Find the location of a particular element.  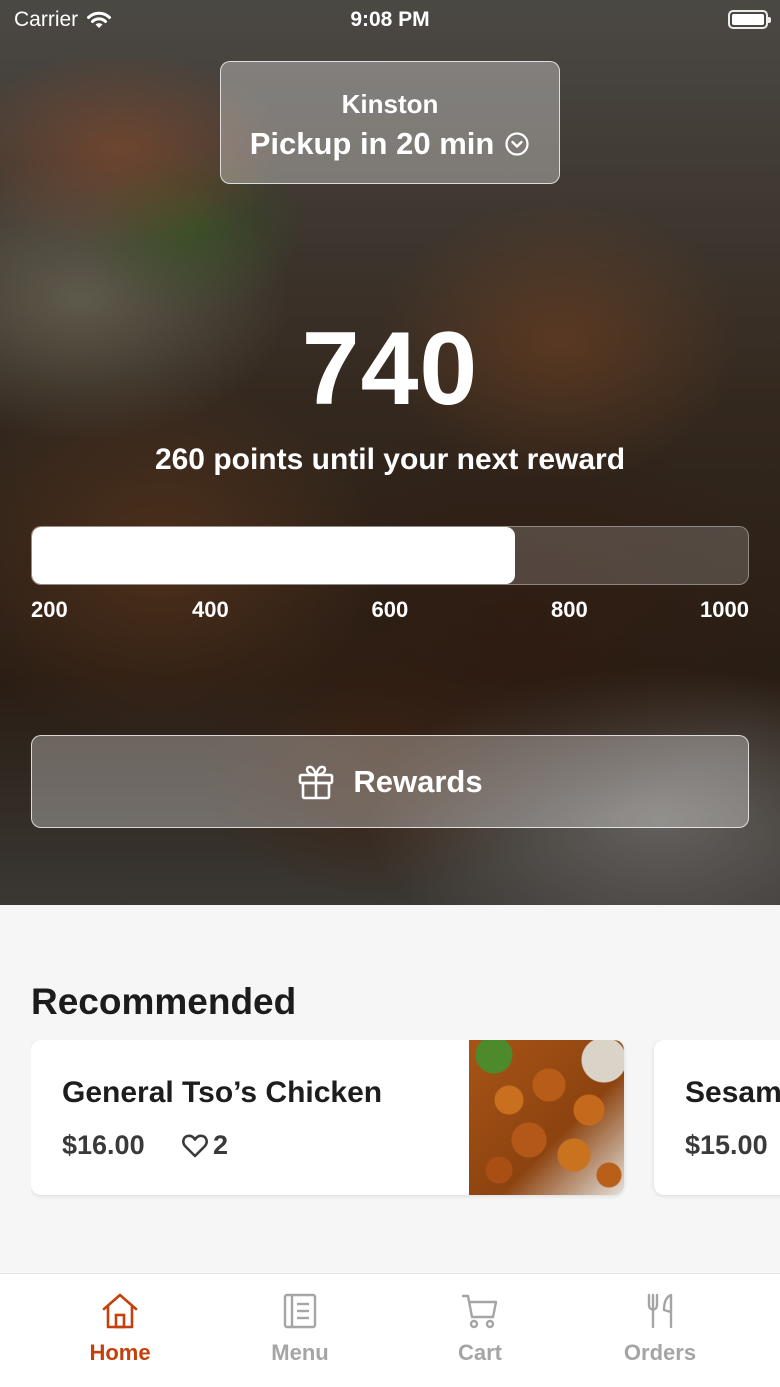

tab-orders: Orders is located at coordinates (660, 1329).